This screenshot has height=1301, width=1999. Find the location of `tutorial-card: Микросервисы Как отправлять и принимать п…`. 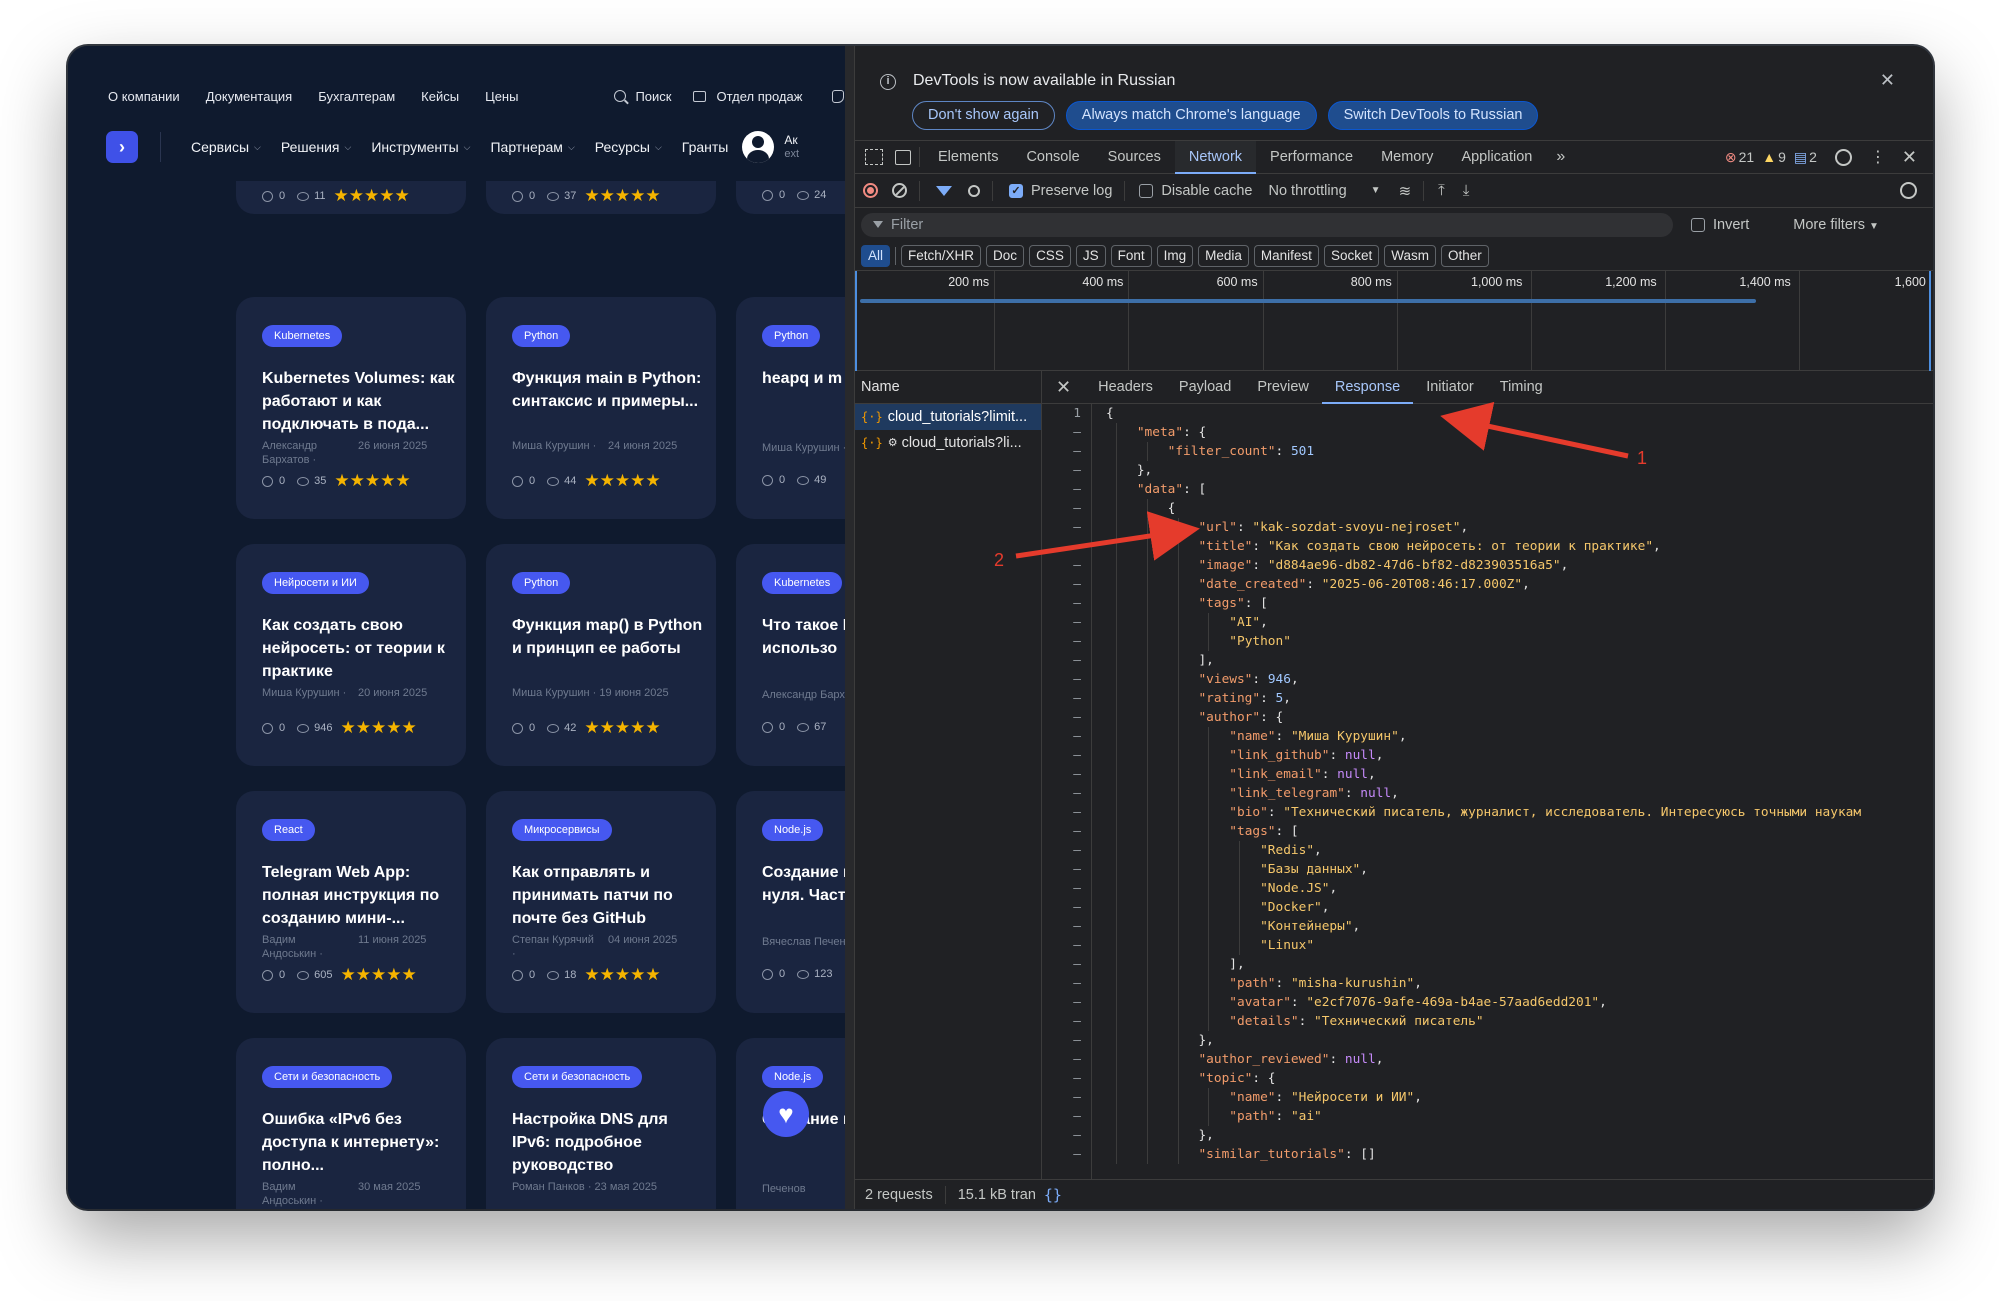

tutorial-card: Микросервисы Как отправлять и принимать п… is located at coordinates (601, 902).